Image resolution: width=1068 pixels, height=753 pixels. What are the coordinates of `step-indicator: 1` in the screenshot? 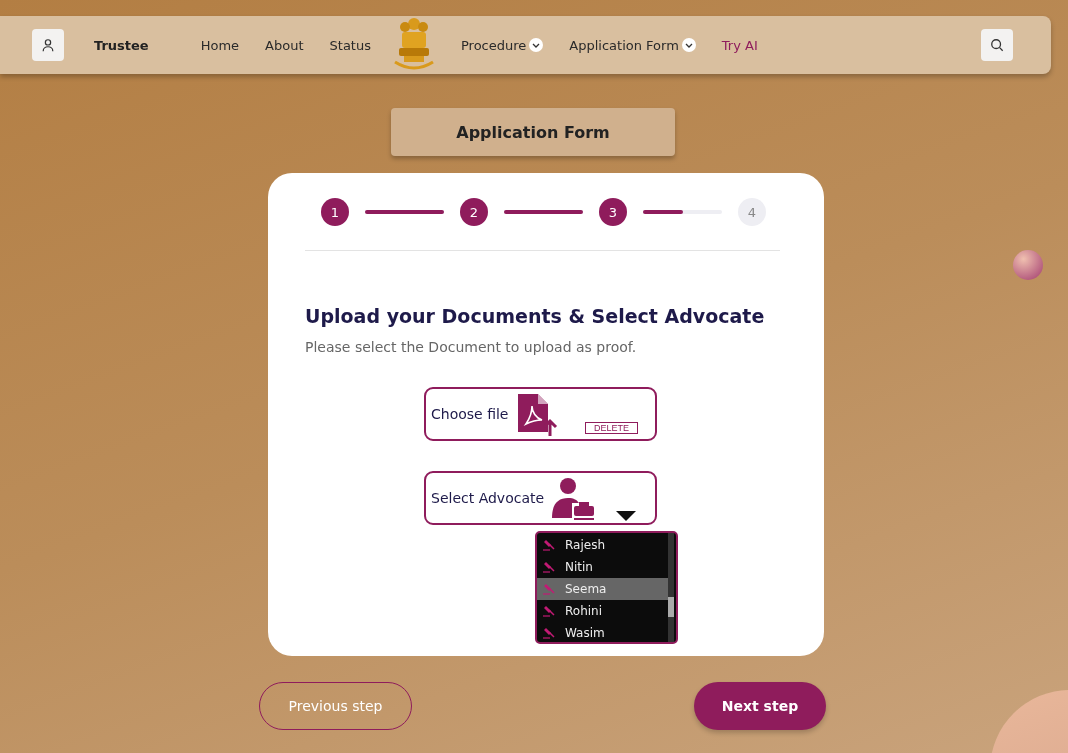 It's located at (335, 212).